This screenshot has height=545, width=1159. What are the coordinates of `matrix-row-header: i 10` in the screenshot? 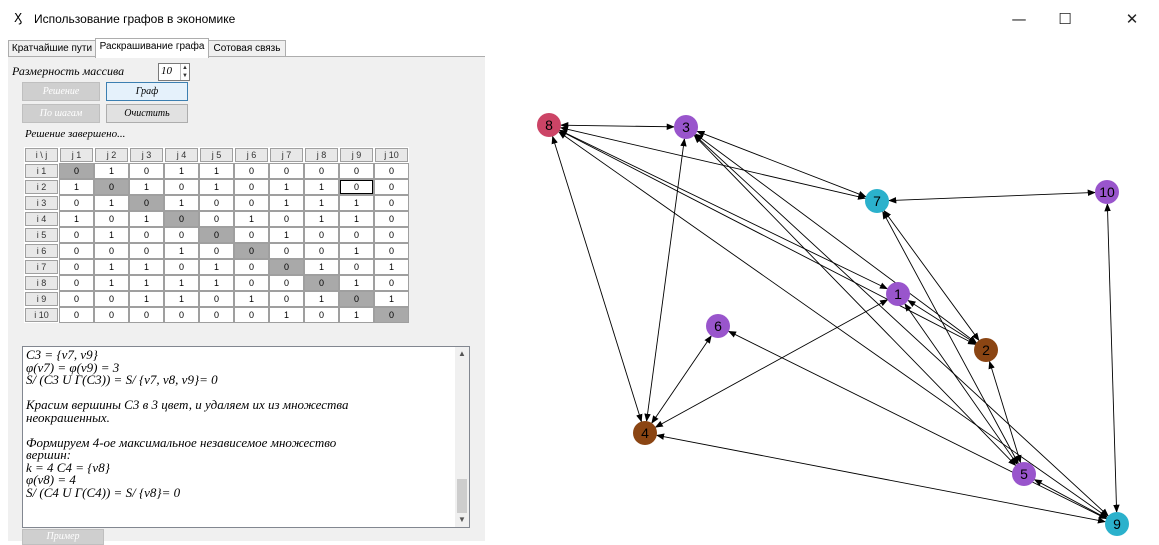 It's located at (41, 315).